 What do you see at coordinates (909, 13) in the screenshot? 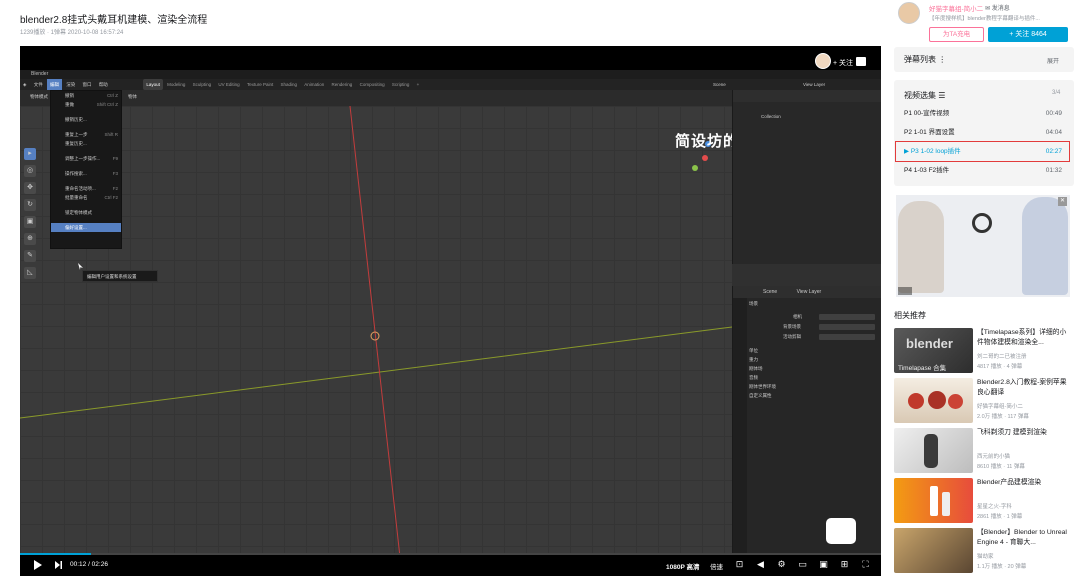
I see `uploader-avatar` at bounding box center [909, 13].